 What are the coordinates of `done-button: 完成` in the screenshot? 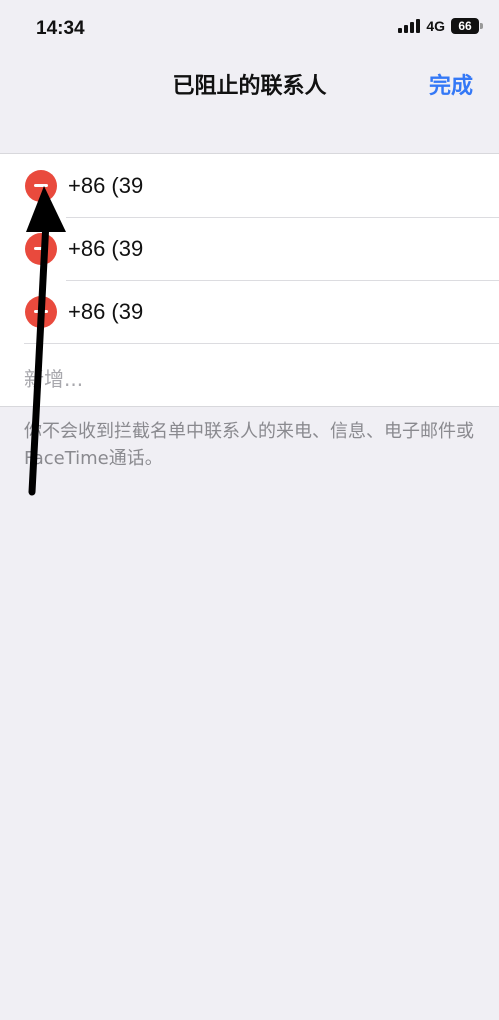 It's located at (451, 84).